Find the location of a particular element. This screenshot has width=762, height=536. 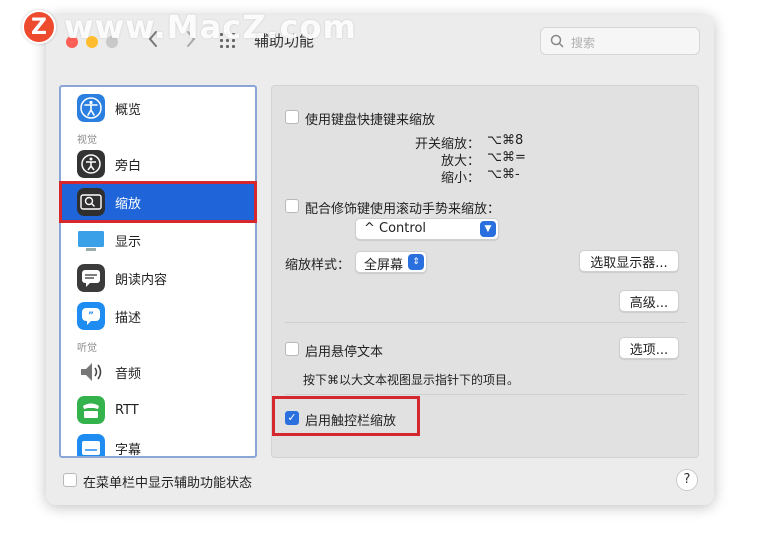

rtt-icon is located at coordinates (91, 410).